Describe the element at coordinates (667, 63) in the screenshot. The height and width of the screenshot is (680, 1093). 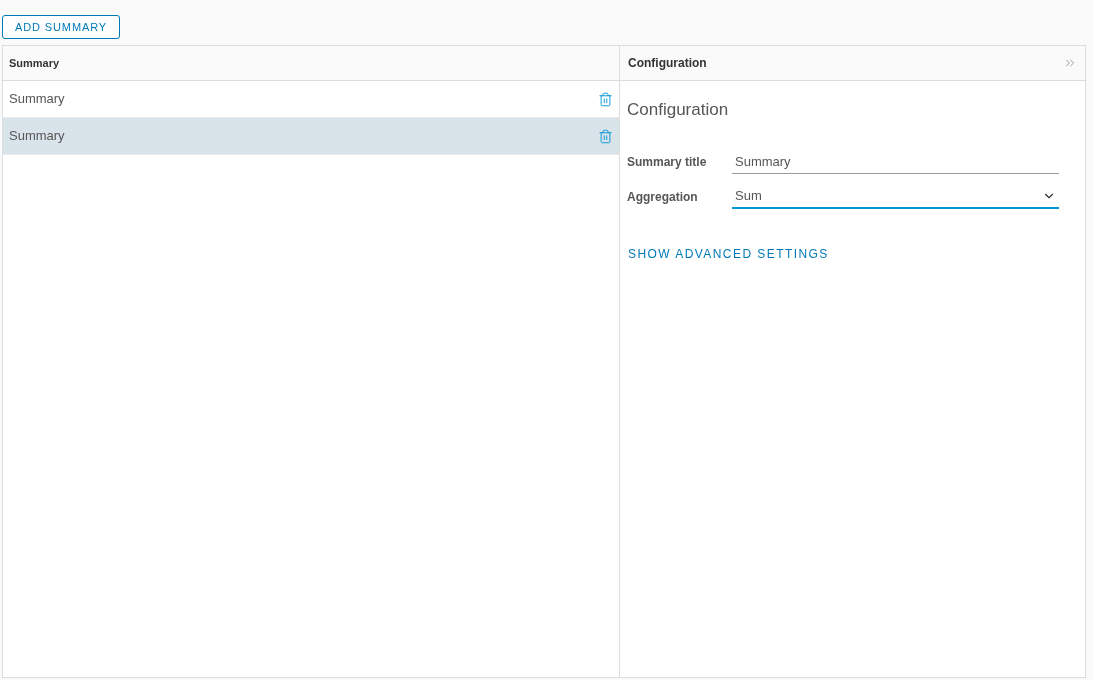
I see `panel-header: Configuration` at that location.